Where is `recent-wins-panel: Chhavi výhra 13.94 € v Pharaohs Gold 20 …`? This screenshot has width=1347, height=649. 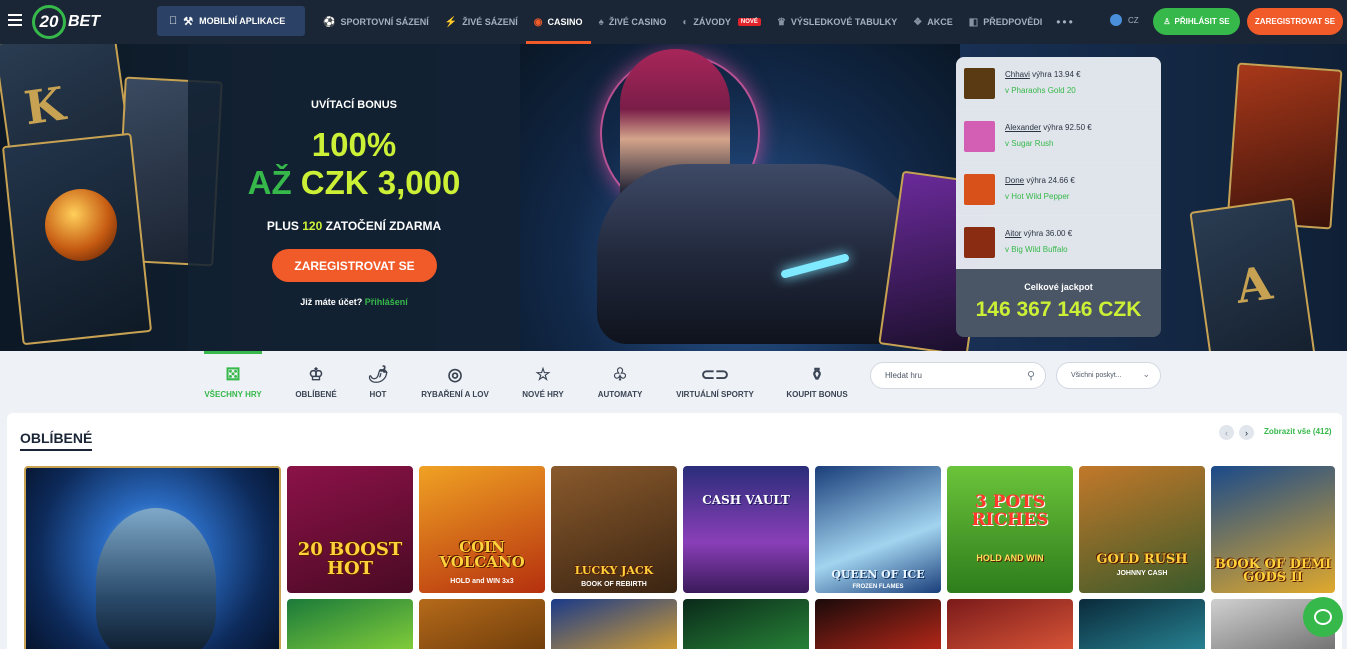
recent-wins-panel: Chhavi výhra 13.94 € v Pharaohs Gold 20 … is located at coordinates (1058, 197).